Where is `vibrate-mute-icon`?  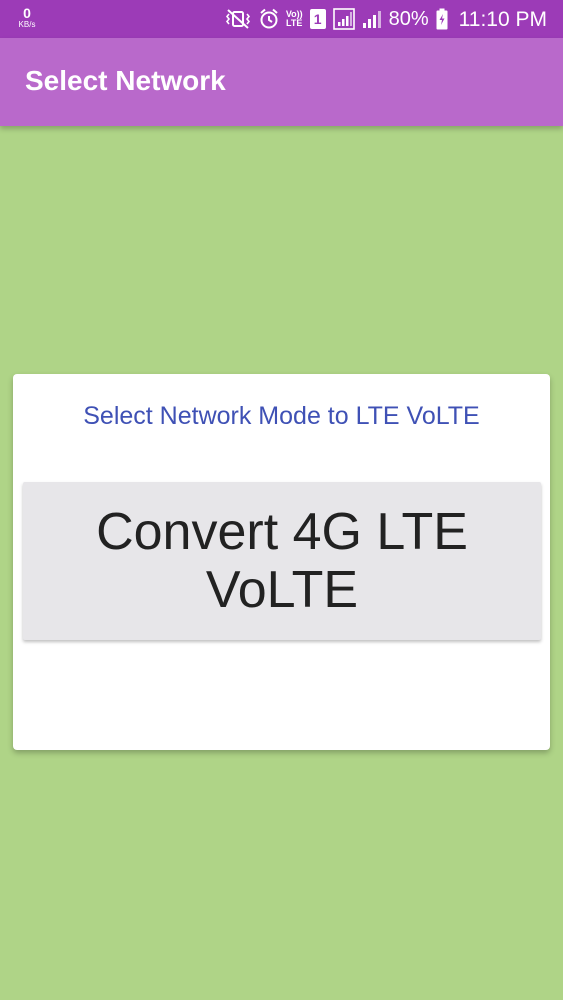
vibrate-mute-icon is located at coordinates (238, 19).